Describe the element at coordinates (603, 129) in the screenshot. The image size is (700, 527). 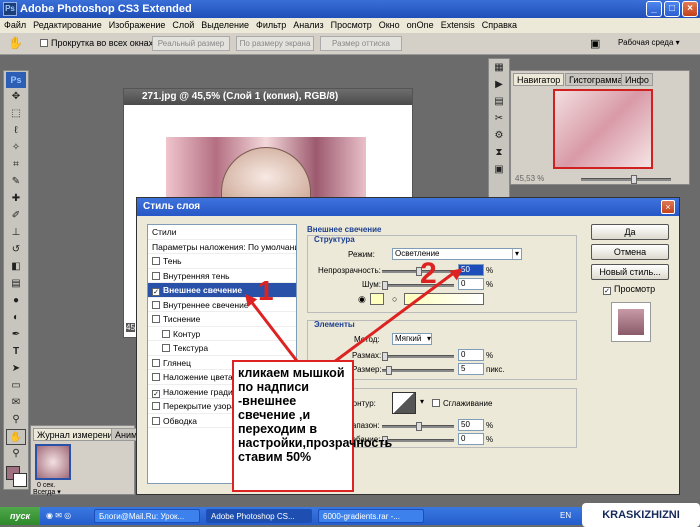
I see `navigator-thumbnail` at that location.